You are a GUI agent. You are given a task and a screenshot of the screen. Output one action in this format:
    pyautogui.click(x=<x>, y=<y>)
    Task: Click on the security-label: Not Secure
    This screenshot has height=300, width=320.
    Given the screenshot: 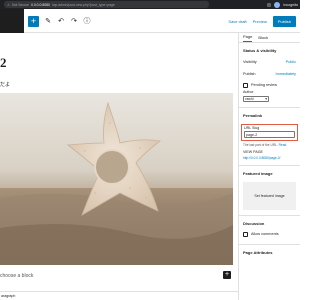 What is the action you would take?
    pyautogui.click(x=21, y=4)
    